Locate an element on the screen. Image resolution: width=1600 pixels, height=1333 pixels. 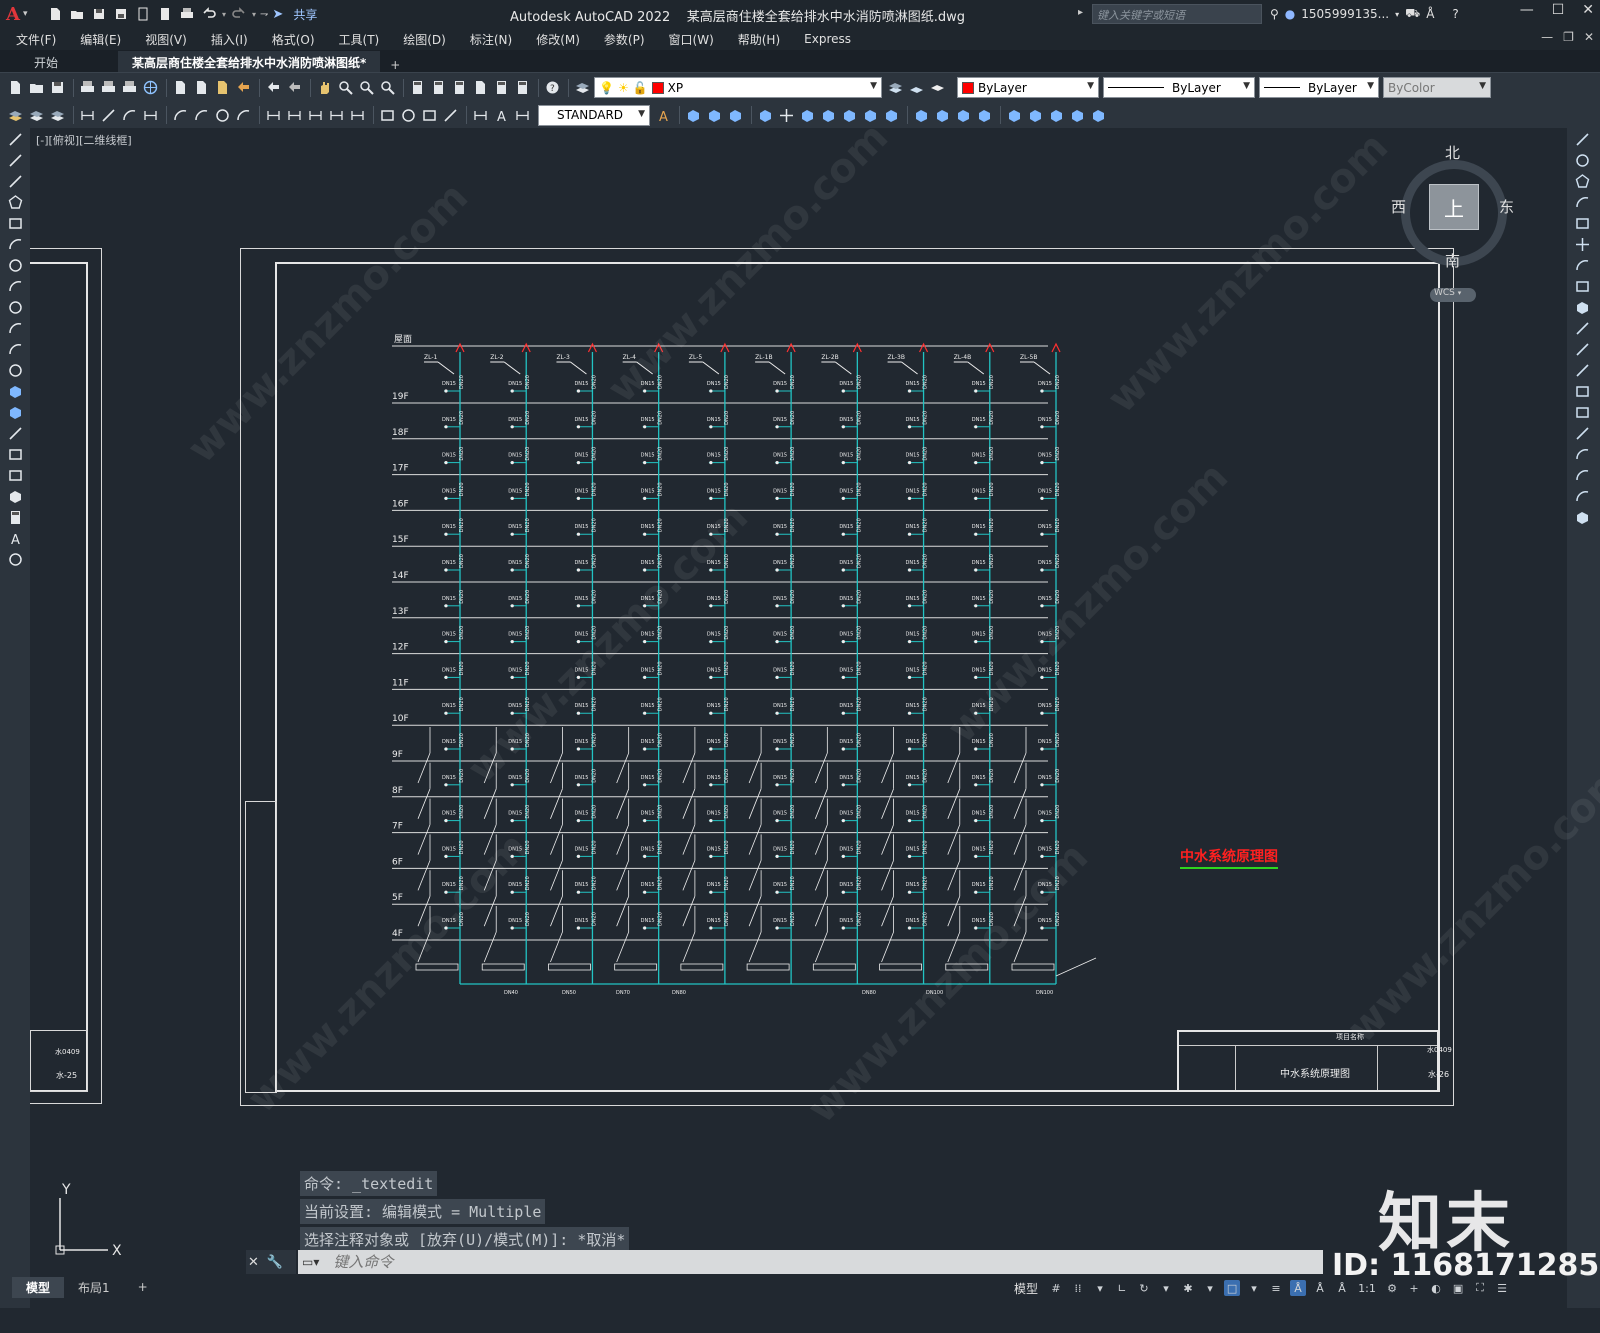
user-icon: ● is located at coordinates (1290, 14).